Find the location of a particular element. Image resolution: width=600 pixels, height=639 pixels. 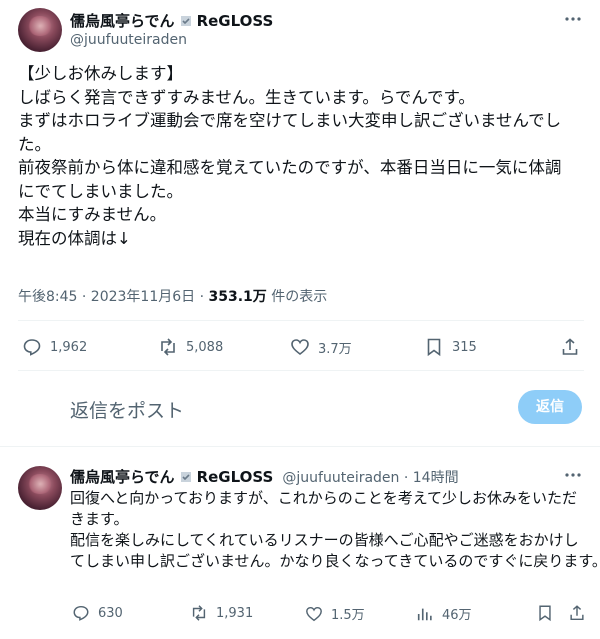

like-action: 3.7万 is located at coordinates (321, 347).